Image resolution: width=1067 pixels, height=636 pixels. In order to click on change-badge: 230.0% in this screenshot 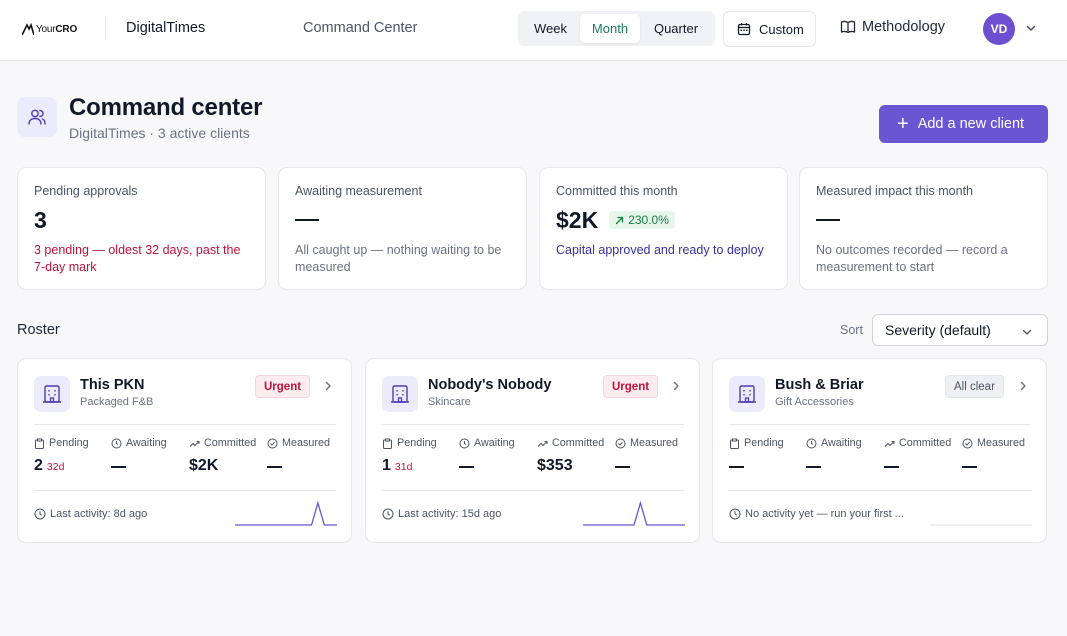, I will do `click(642, 220)`.